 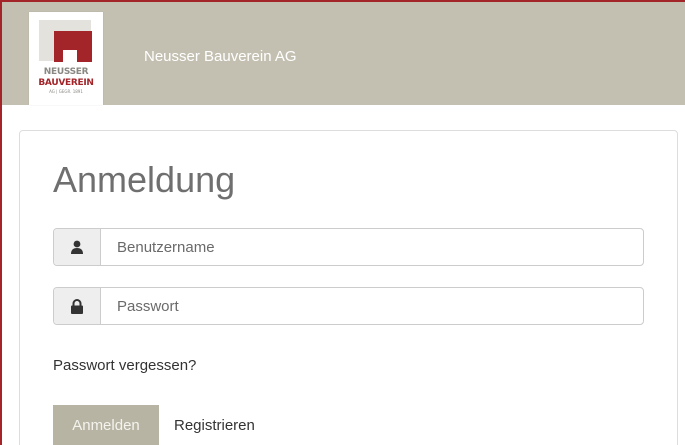 I want to click on user-icon, so click(x=77, y=247).